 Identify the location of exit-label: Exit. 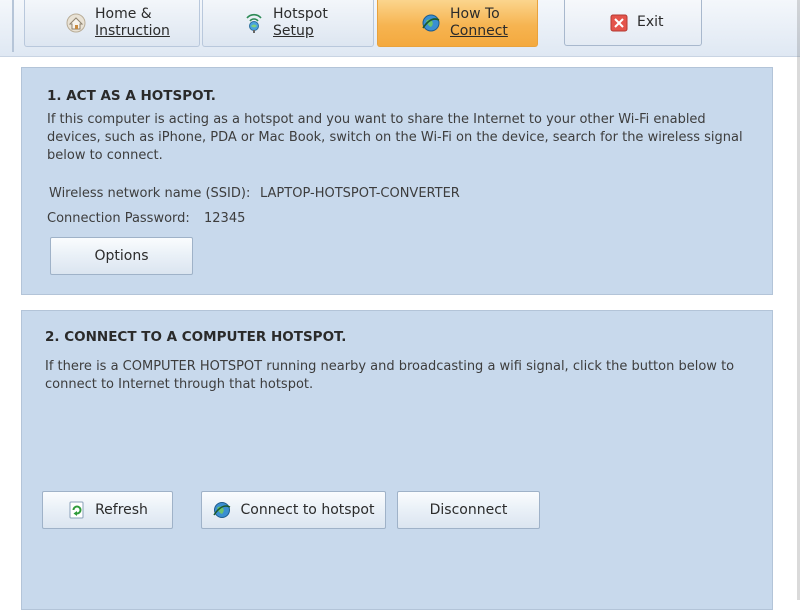
(650, 22).